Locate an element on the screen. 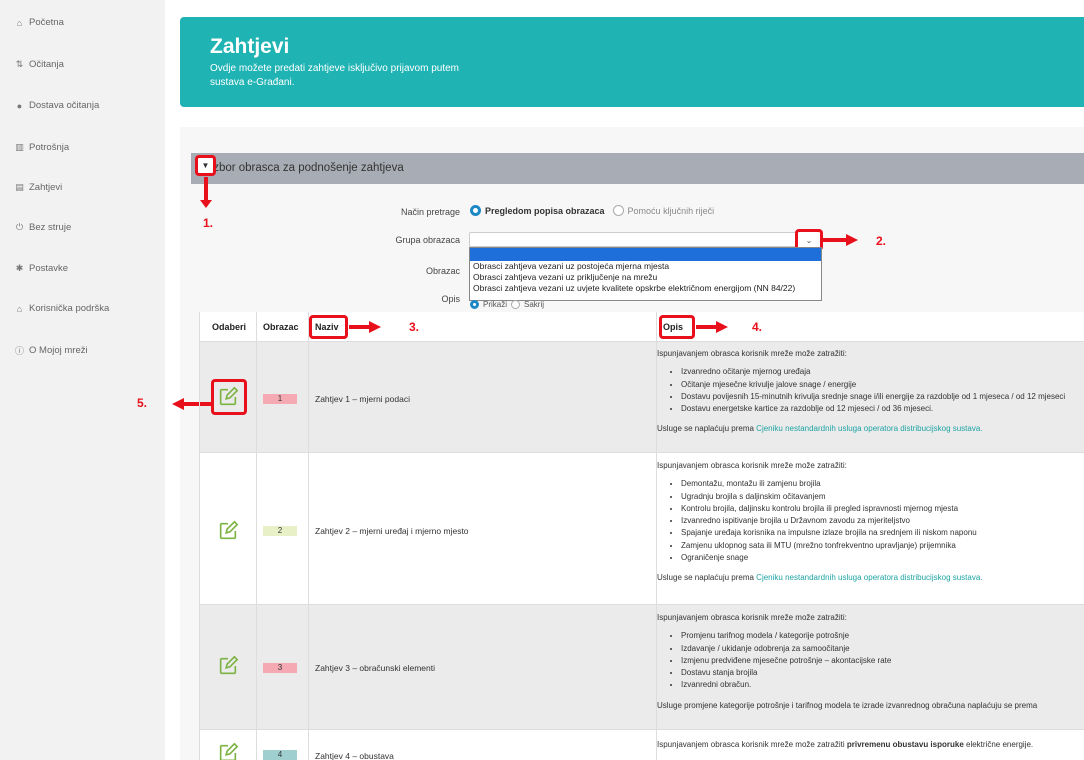 The image size is (1084, 760). collapse-toggle-button: ▼ is located at coordinates (205, 165).